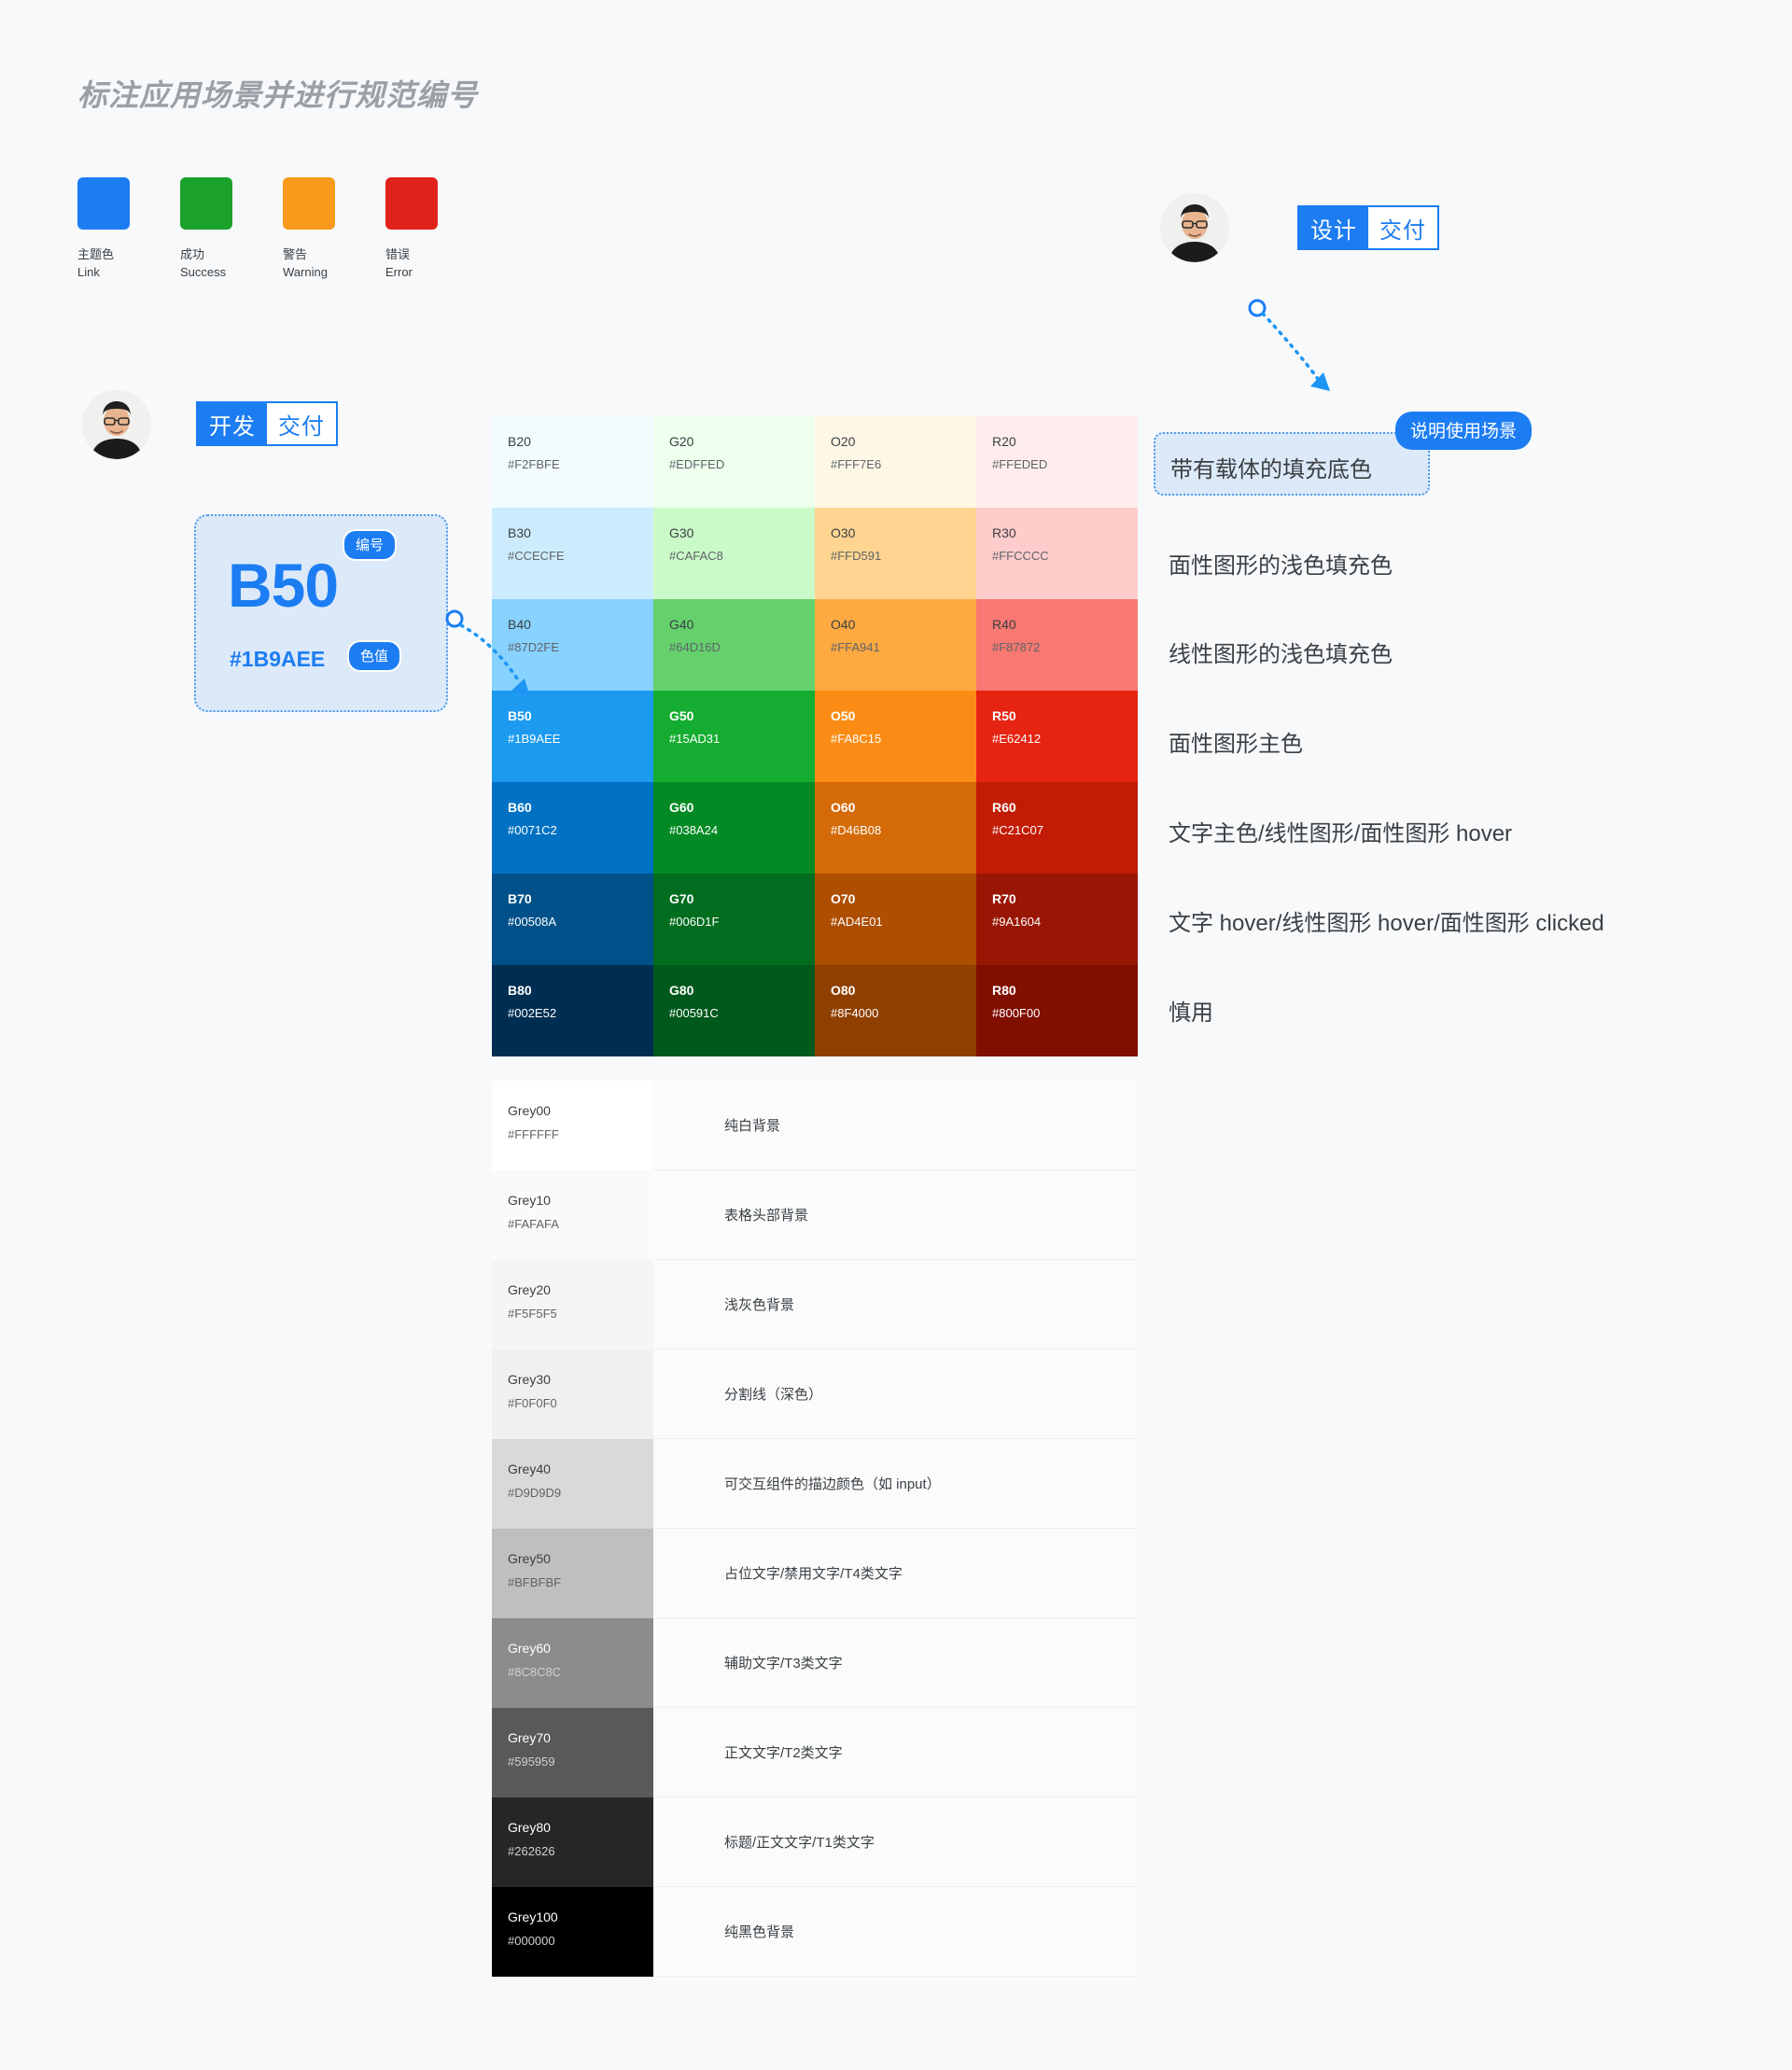  What do you see at coordinates (895, 1305) in the screenshot?
I see `grey-usage-description: 浅灰色背景` at bounding box center [895, 1305].